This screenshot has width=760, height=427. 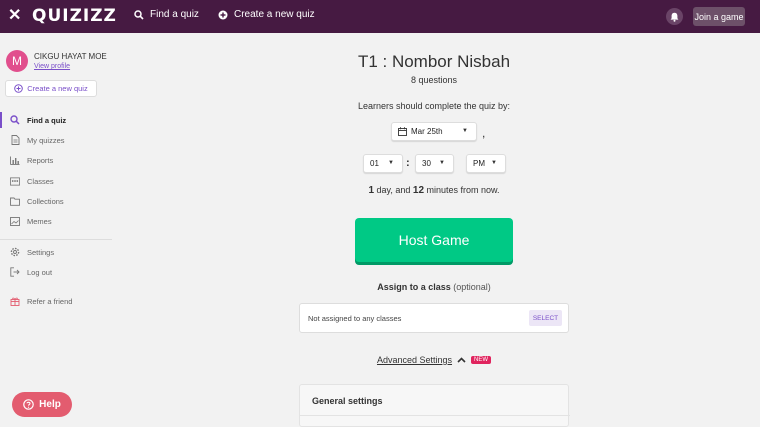 I want to click on sidebar-item-classes: Classes, so click(x=56, y=181).